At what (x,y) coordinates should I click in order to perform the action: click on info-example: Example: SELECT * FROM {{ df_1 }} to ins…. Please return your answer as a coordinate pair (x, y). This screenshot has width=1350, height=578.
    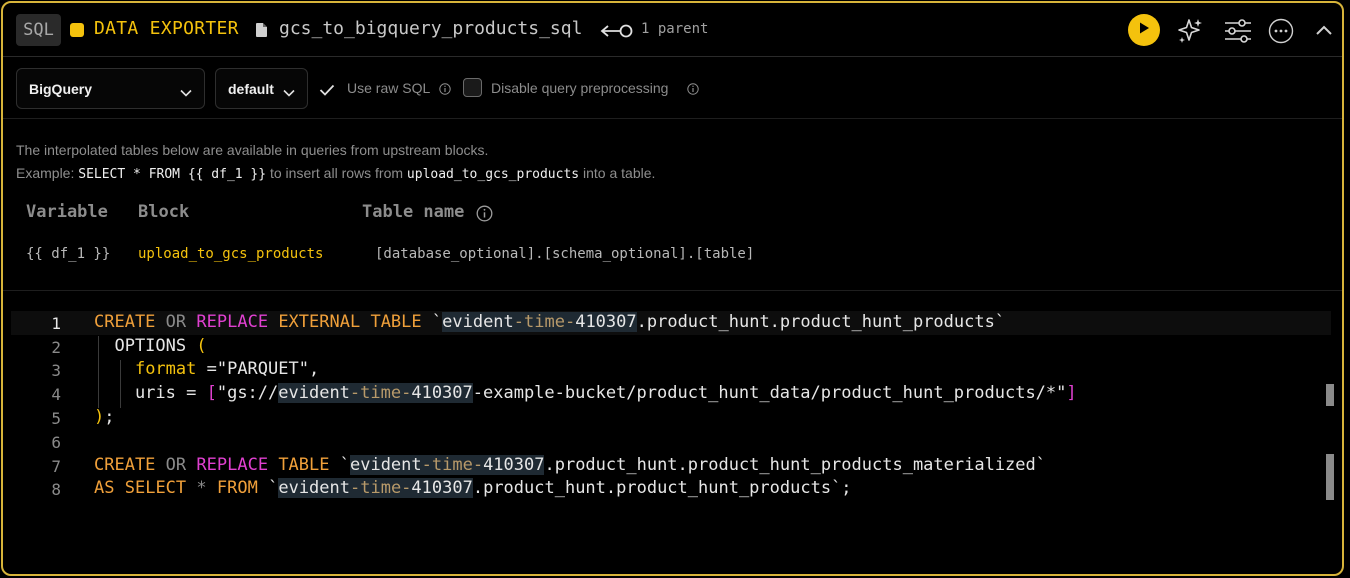
    Looking at the image, I should click on (335, 173).